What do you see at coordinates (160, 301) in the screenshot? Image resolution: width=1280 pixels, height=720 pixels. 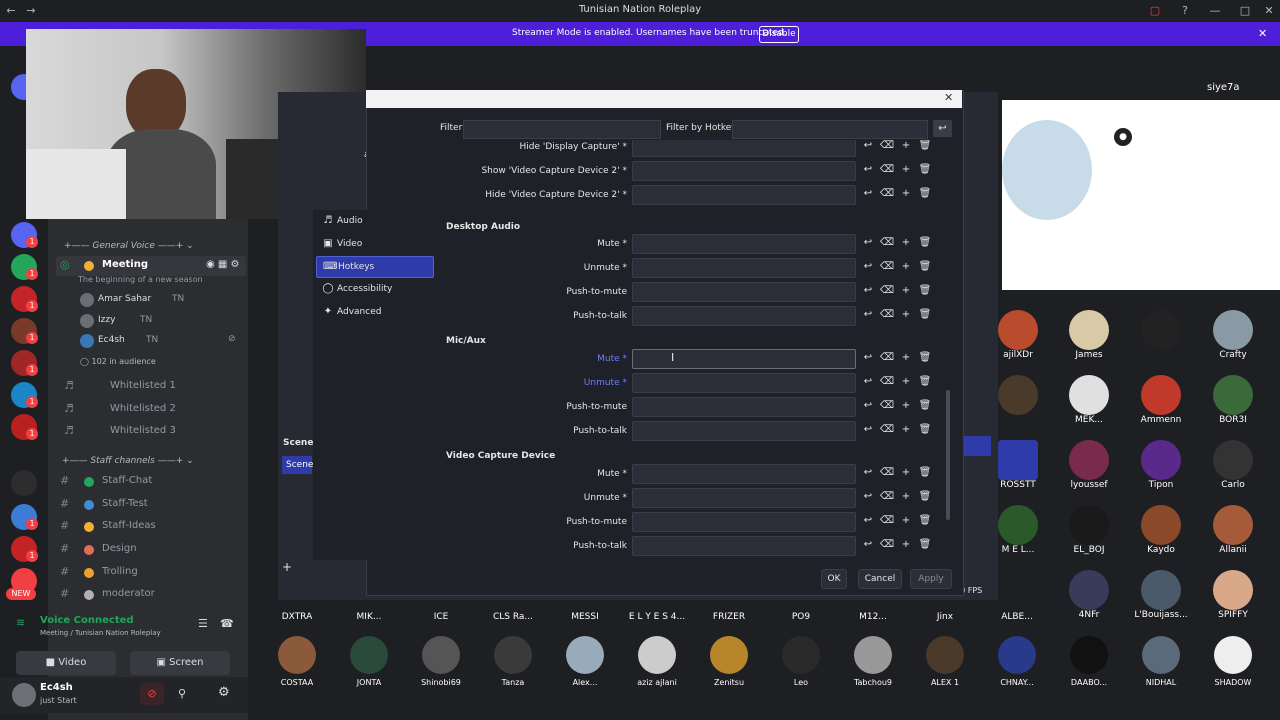 I see `voice-user: Amar Sahar TN` at bounding box center [160, 301].